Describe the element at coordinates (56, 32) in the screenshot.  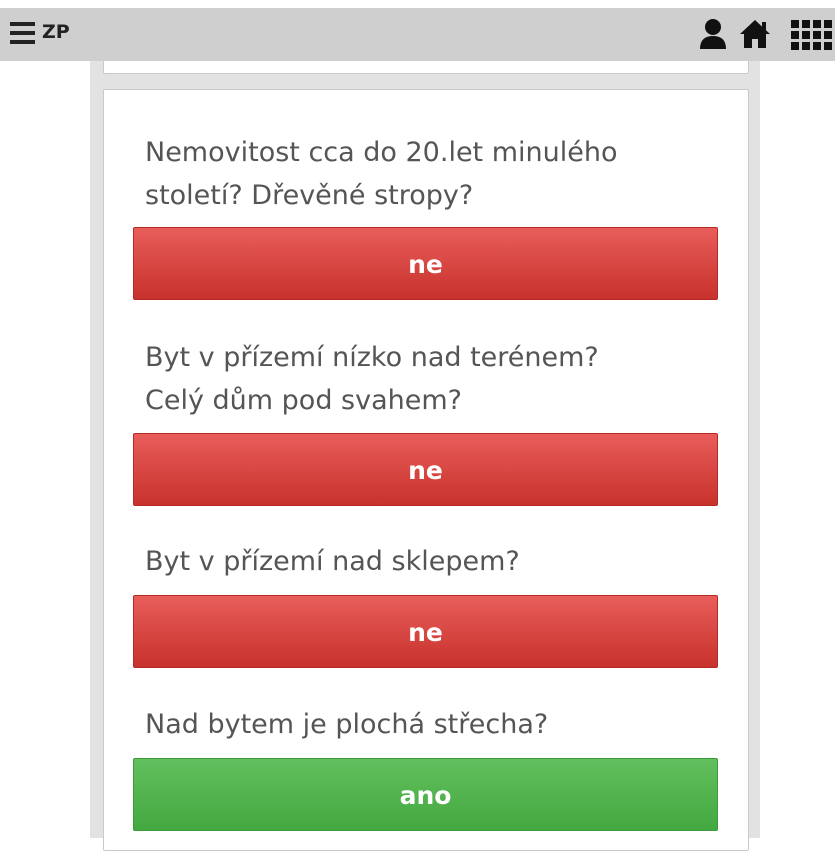
I see `app-title: ZP` at that location.